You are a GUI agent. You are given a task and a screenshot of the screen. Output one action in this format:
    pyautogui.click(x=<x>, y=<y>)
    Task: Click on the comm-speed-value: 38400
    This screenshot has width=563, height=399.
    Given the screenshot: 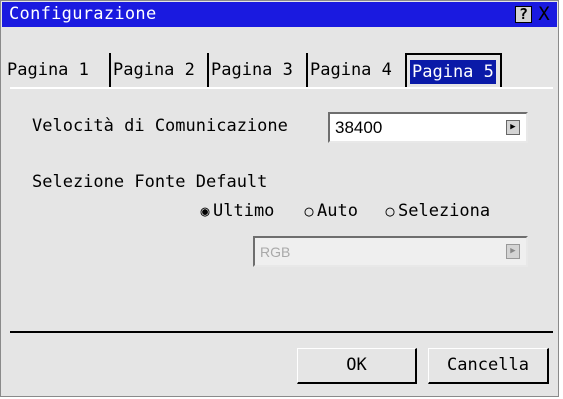 What is the action you would take?
    pyautogui.click(x=359, y=127)
    